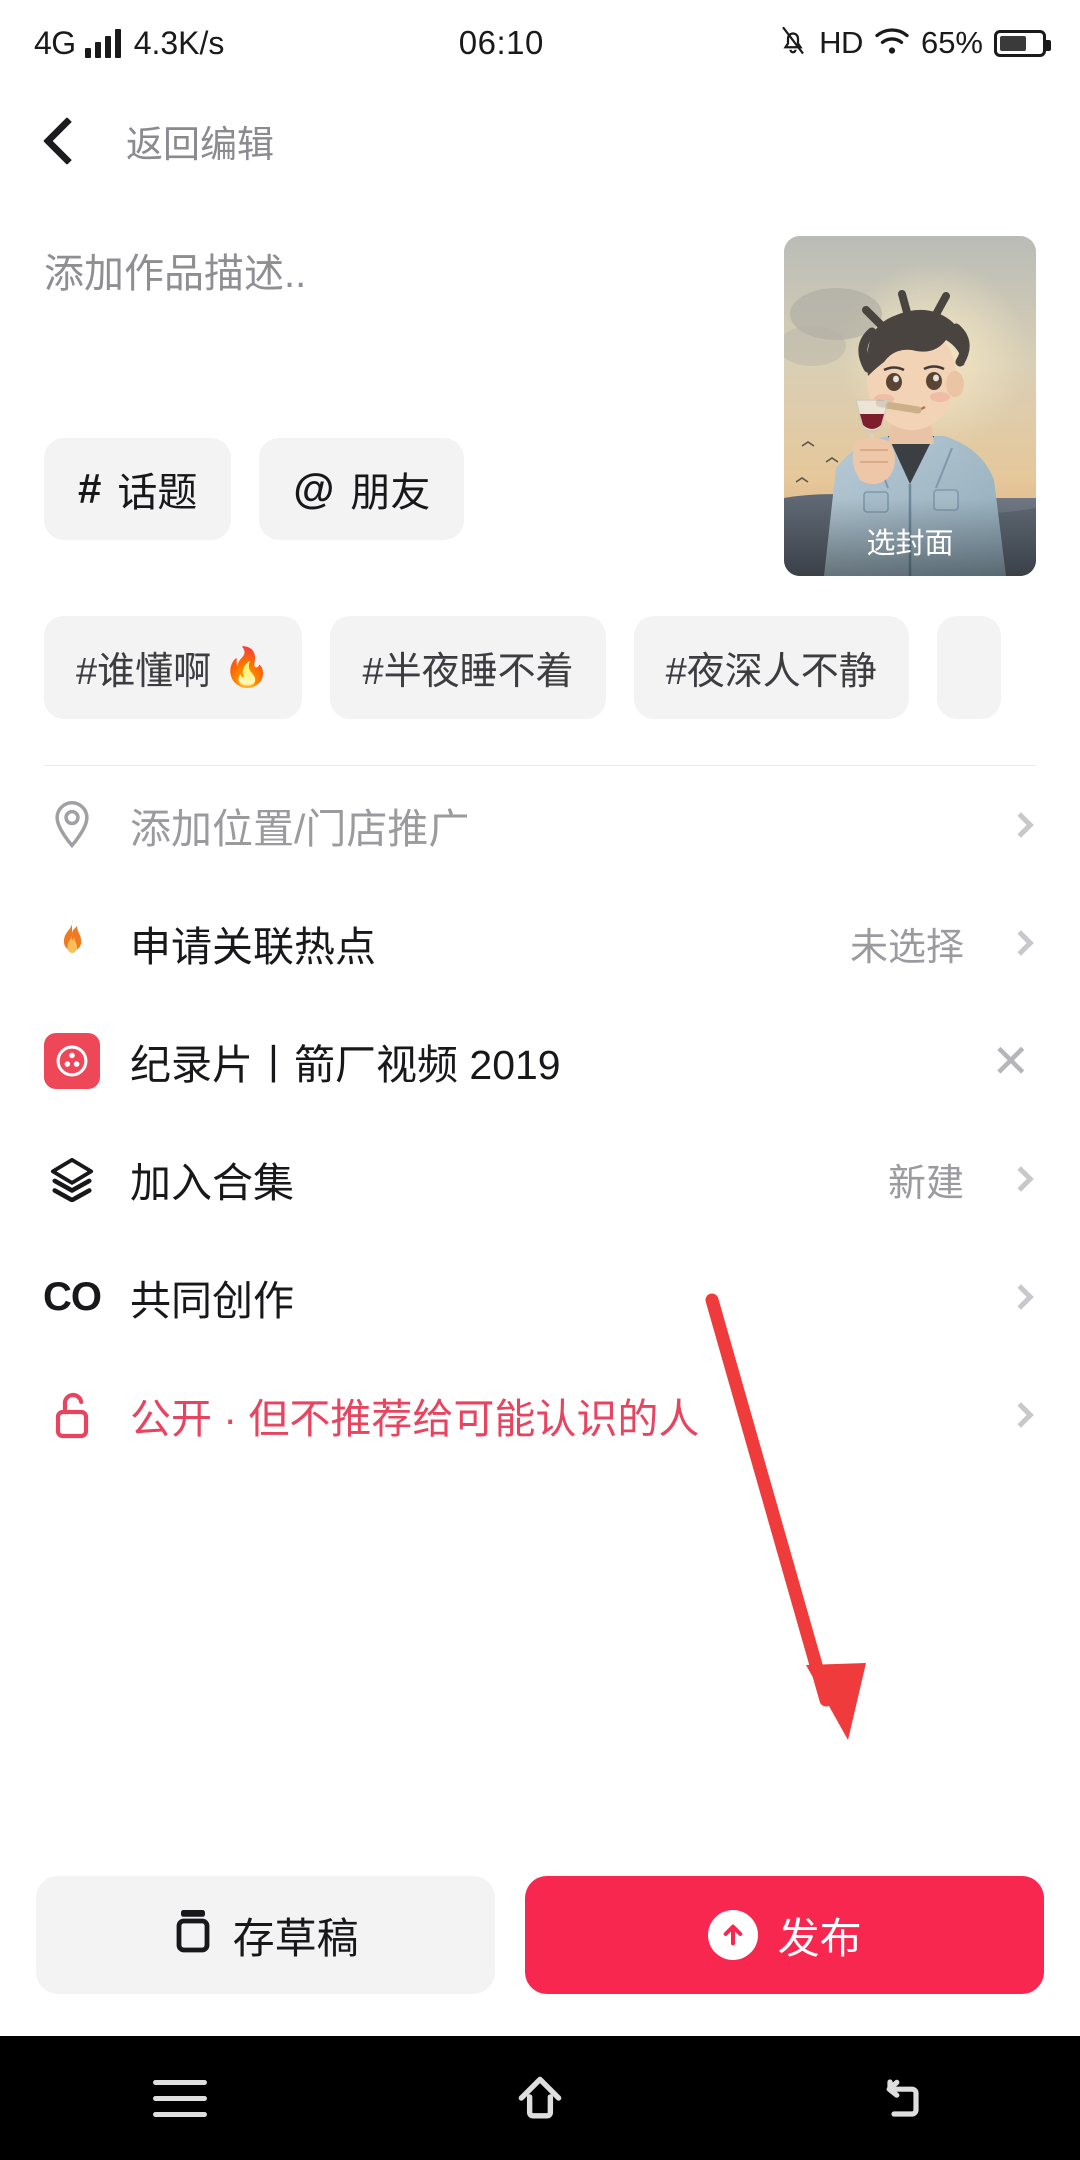 The width and height of the screenshot is (1080, 2160). Describe the element at coordinates (300, 829) in the screenshot. I see `row-location-label: 添加位置/门店推广` at that location.